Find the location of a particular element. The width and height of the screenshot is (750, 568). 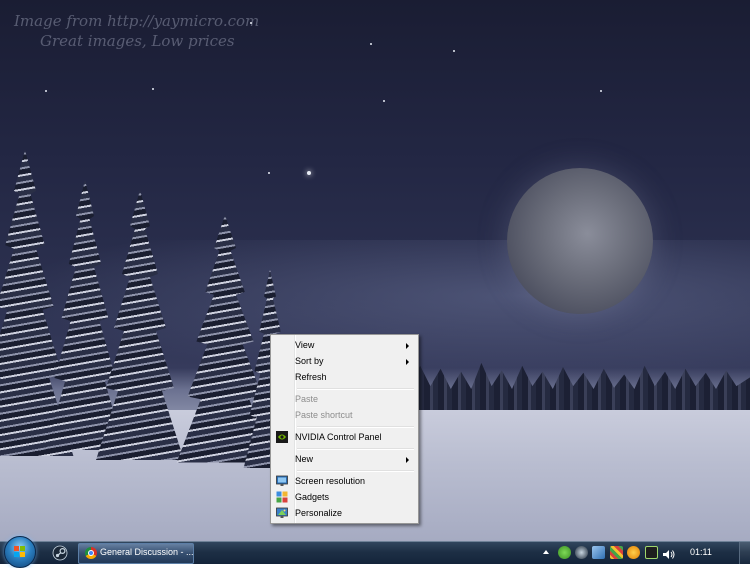

show-desktop-button is located at coordinates (744, 553).